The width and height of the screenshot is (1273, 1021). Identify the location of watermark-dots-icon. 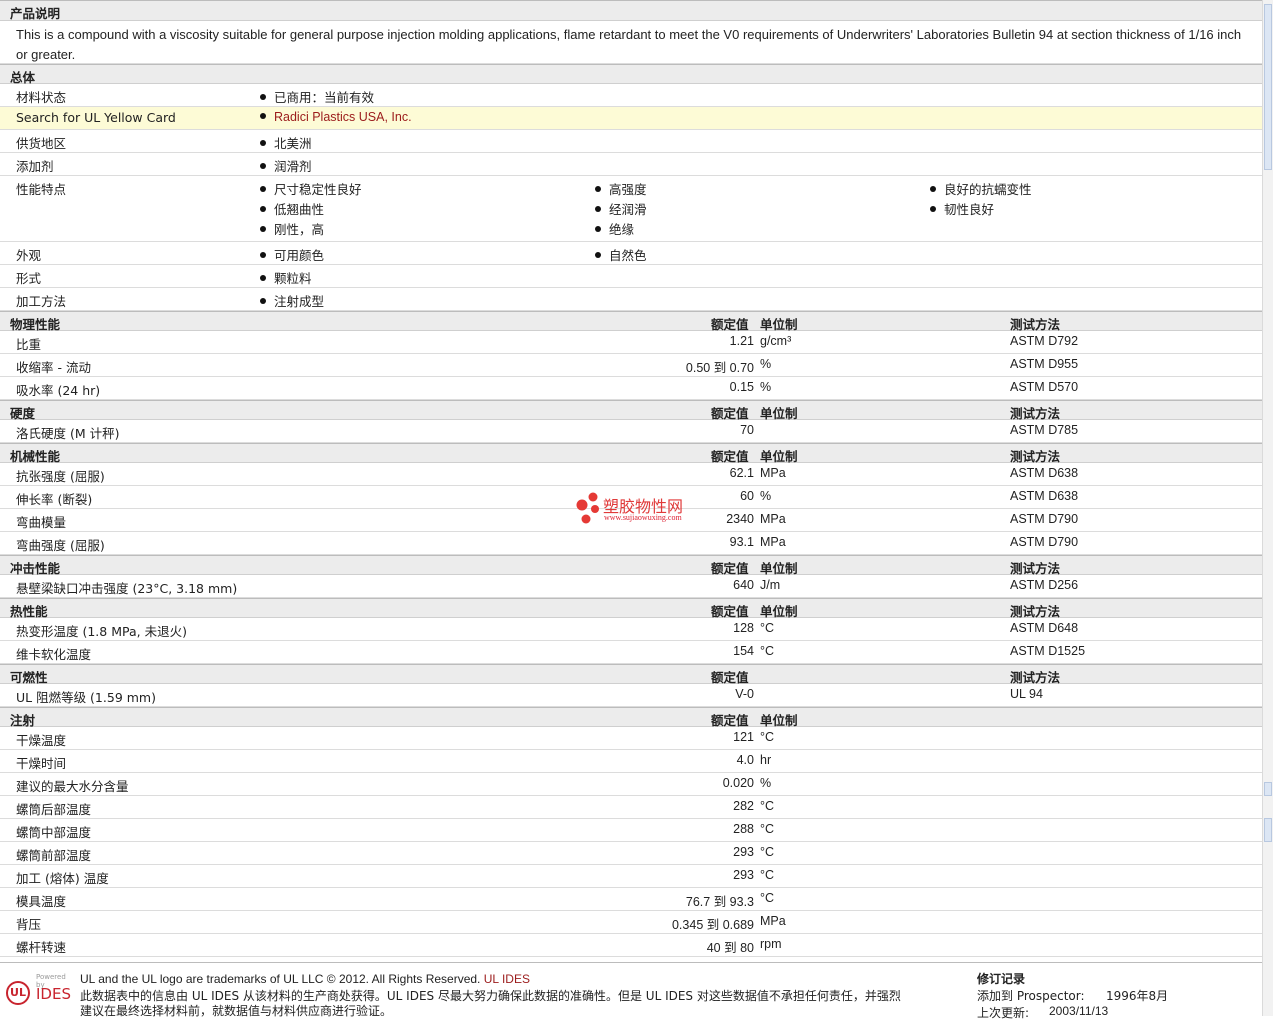
(587, 508).